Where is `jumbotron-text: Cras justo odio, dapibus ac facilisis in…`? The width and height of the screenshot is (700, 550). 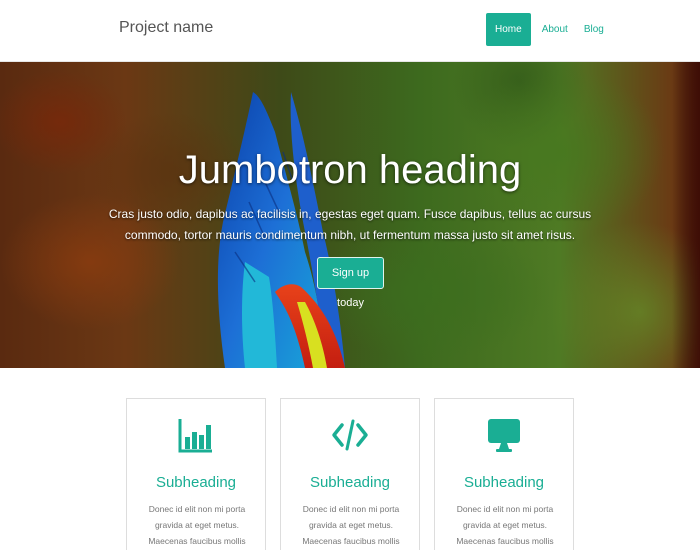 jumbotron-text: Cras justo odio, dapibus ac facilisis in… is located at coordinates (350, 224).